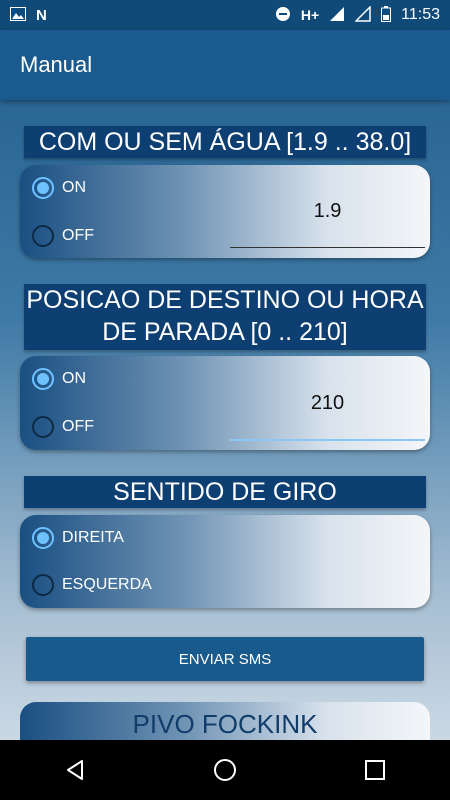  What do you see at coordinates (225, 492) in the screenshot?
I see `section-header-direction: SENTIDO DE GIRO` at bounding box center [225, 492].